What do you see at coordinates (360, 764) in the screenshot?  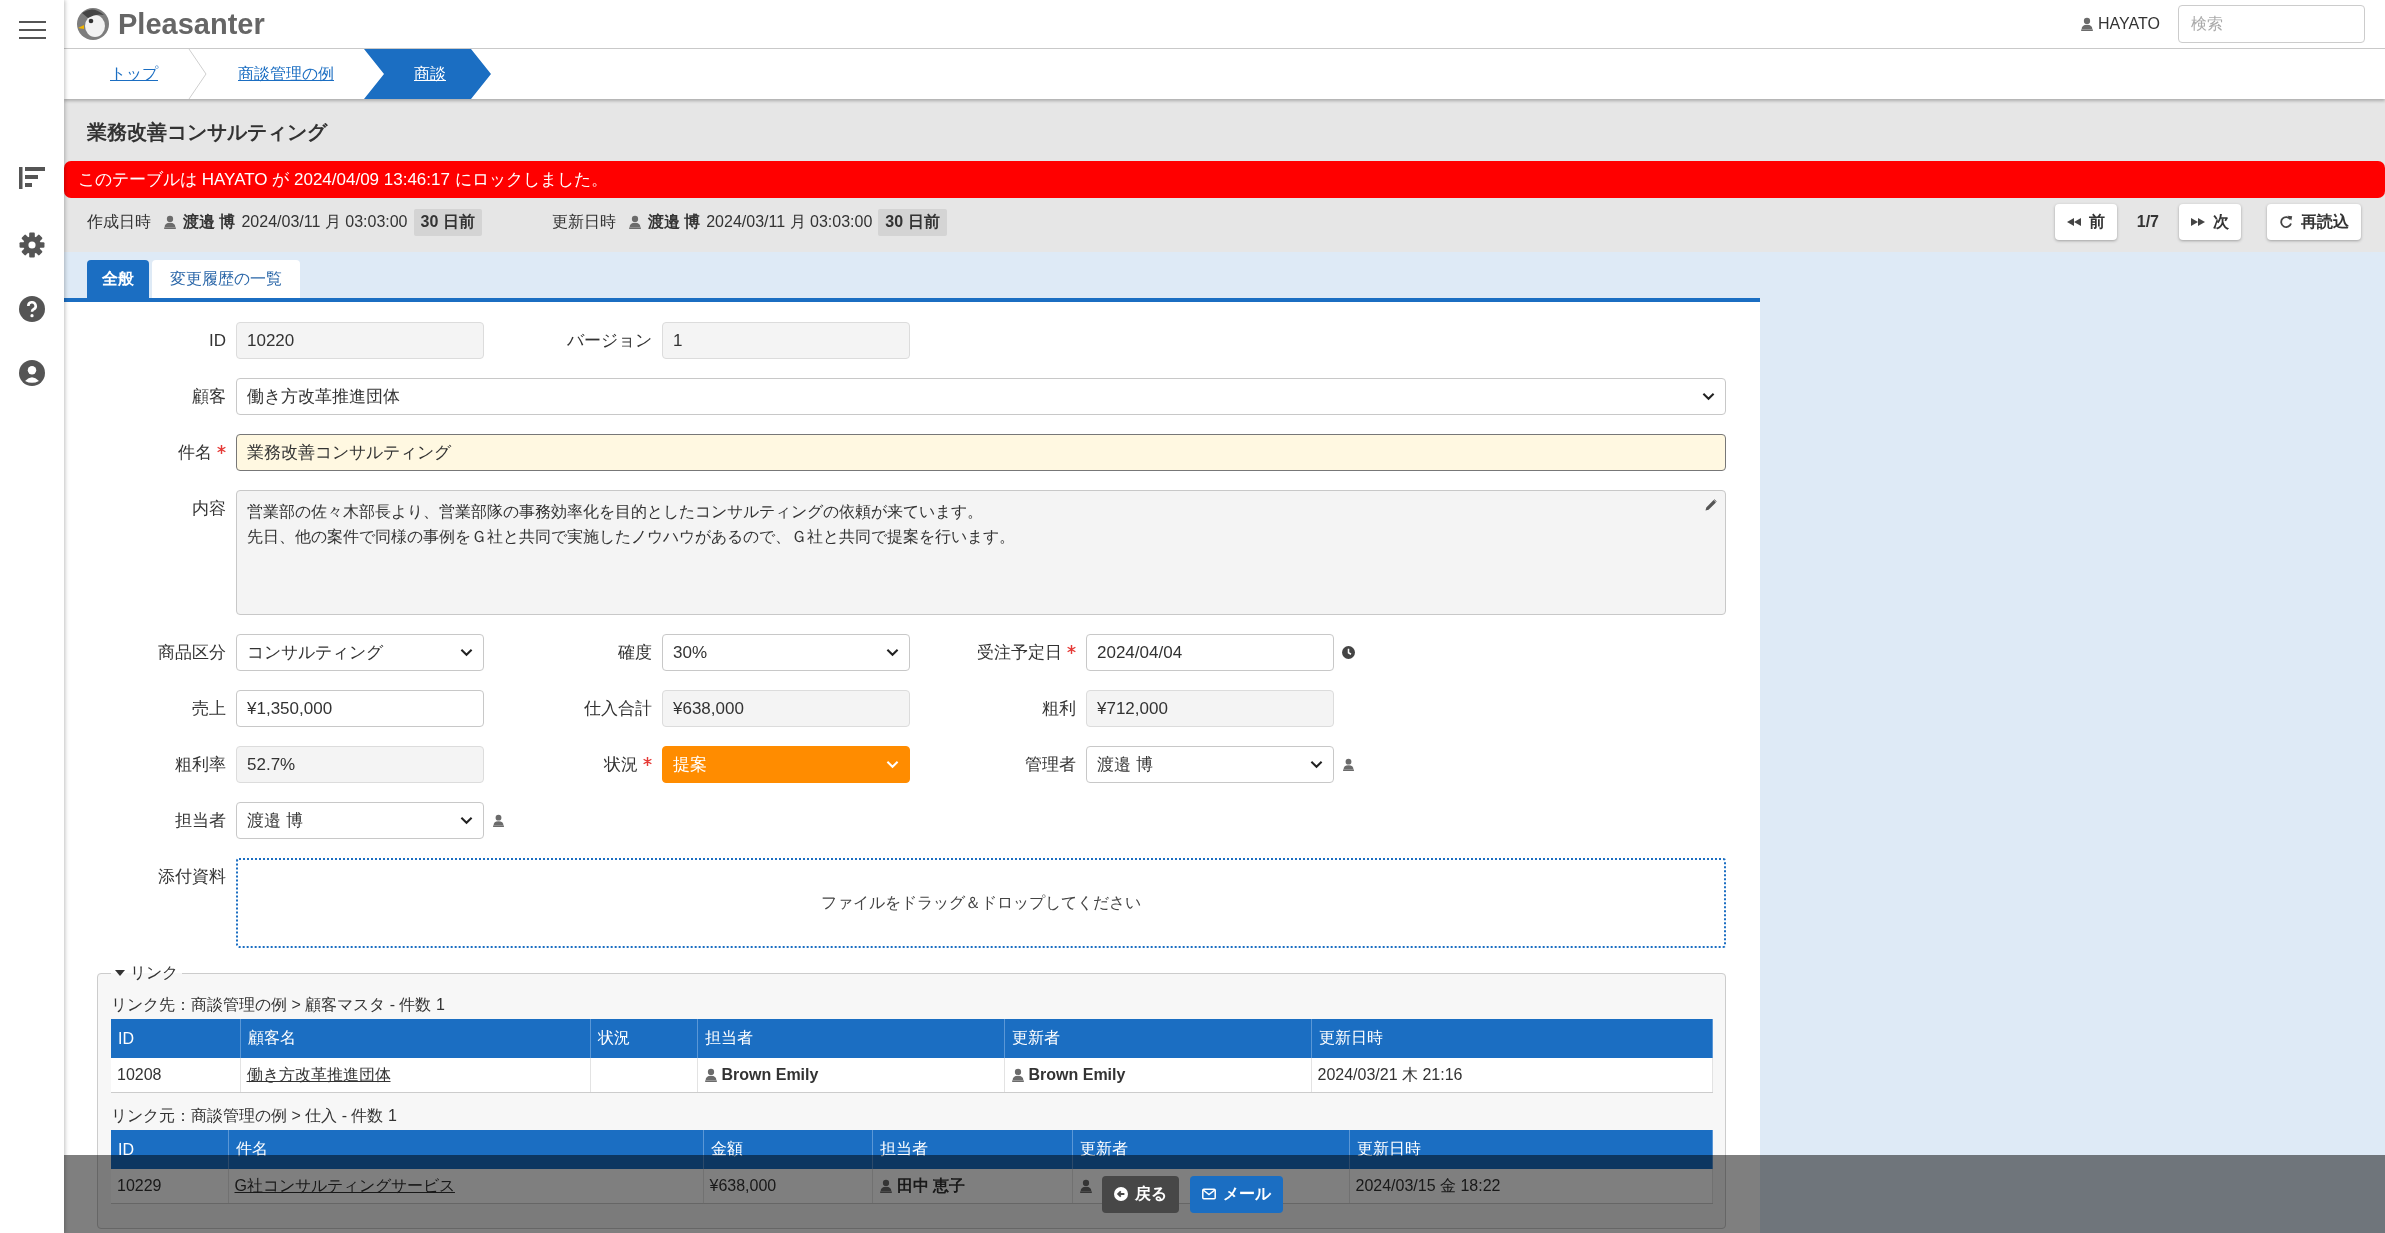 I see `read-only-field: 52.7%` at bounding box center [360, 764].